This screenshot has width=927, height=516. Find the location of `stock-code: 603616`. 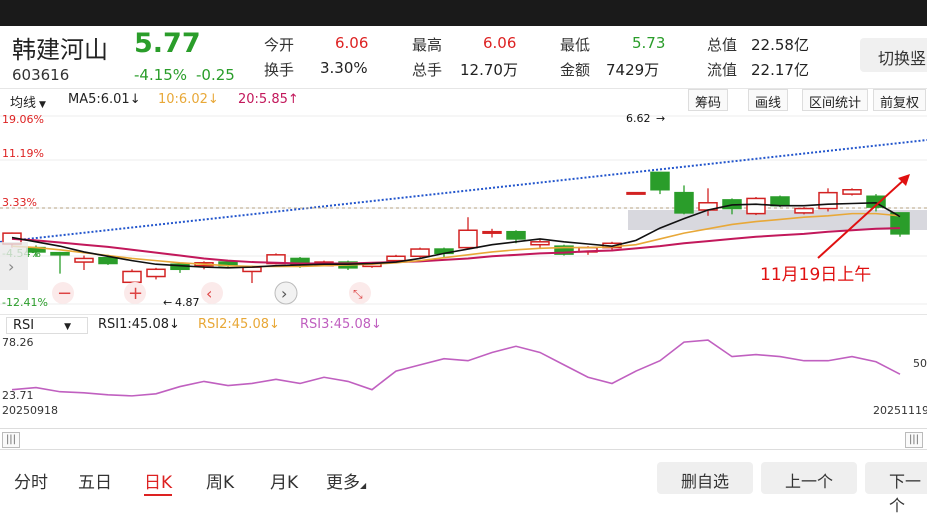

stock-code: 603616 is located at coordinates (41, 75).